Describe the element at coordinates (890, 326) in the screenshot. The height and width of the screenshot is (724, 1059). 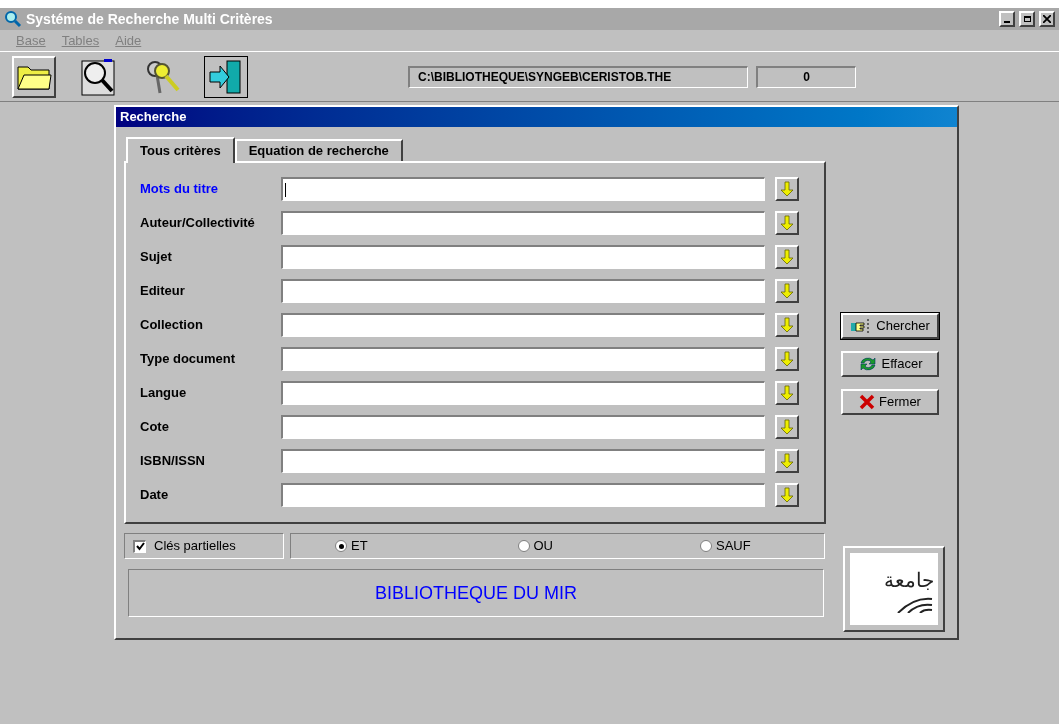
I see `search-button: Chercher` at that location.